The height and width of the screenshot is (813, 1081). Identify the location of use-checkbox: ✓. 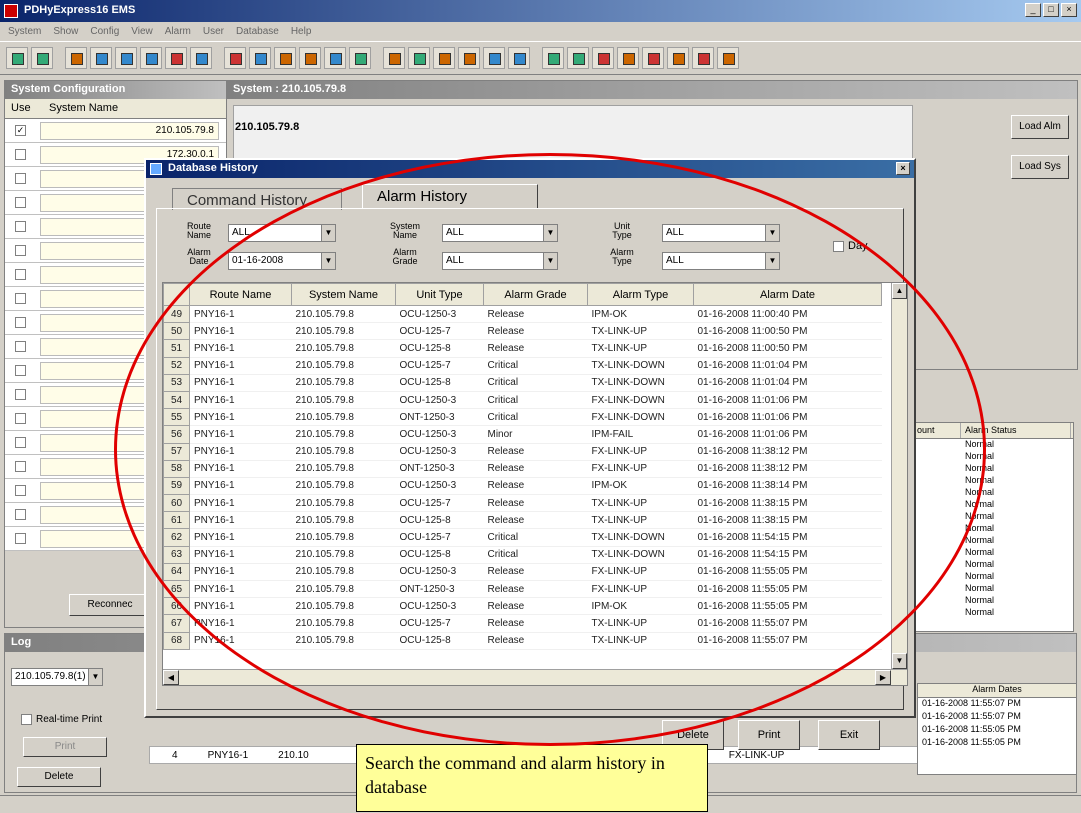
(20, 130).